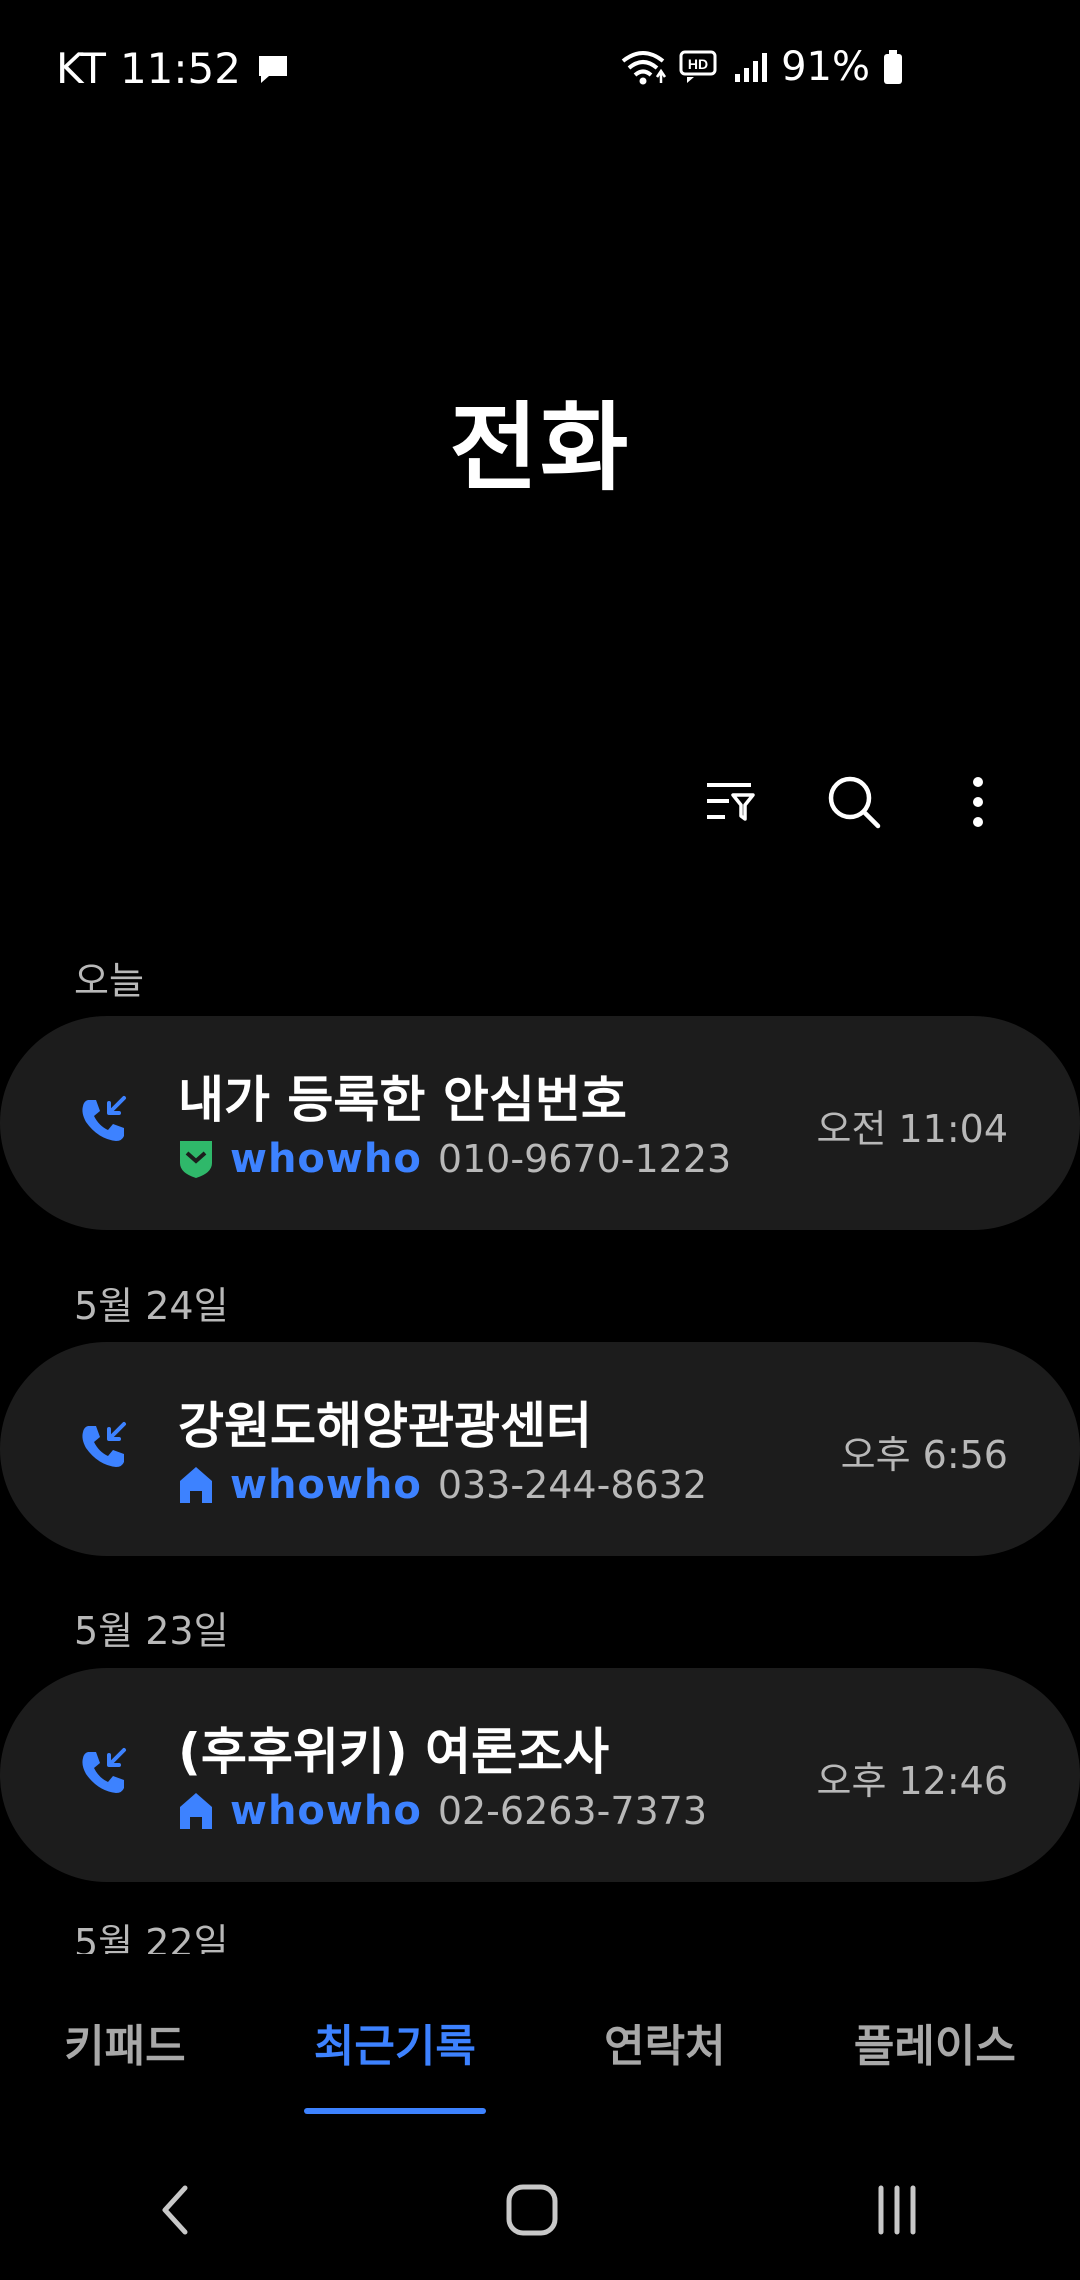 The image size is (1080, 2280). I want to click on tab-places: 플레이스, so click(935, 2055).